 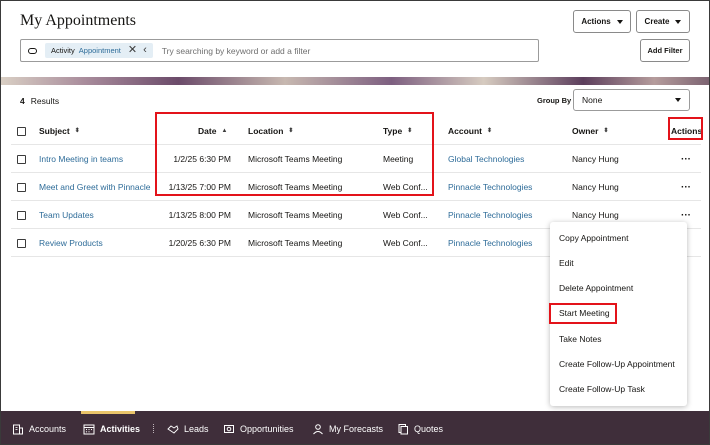 What do you see at coordinates (596, 21) in the screenshot?
I see `actions-menu-label: Actions` at bounding box center [596, 21].